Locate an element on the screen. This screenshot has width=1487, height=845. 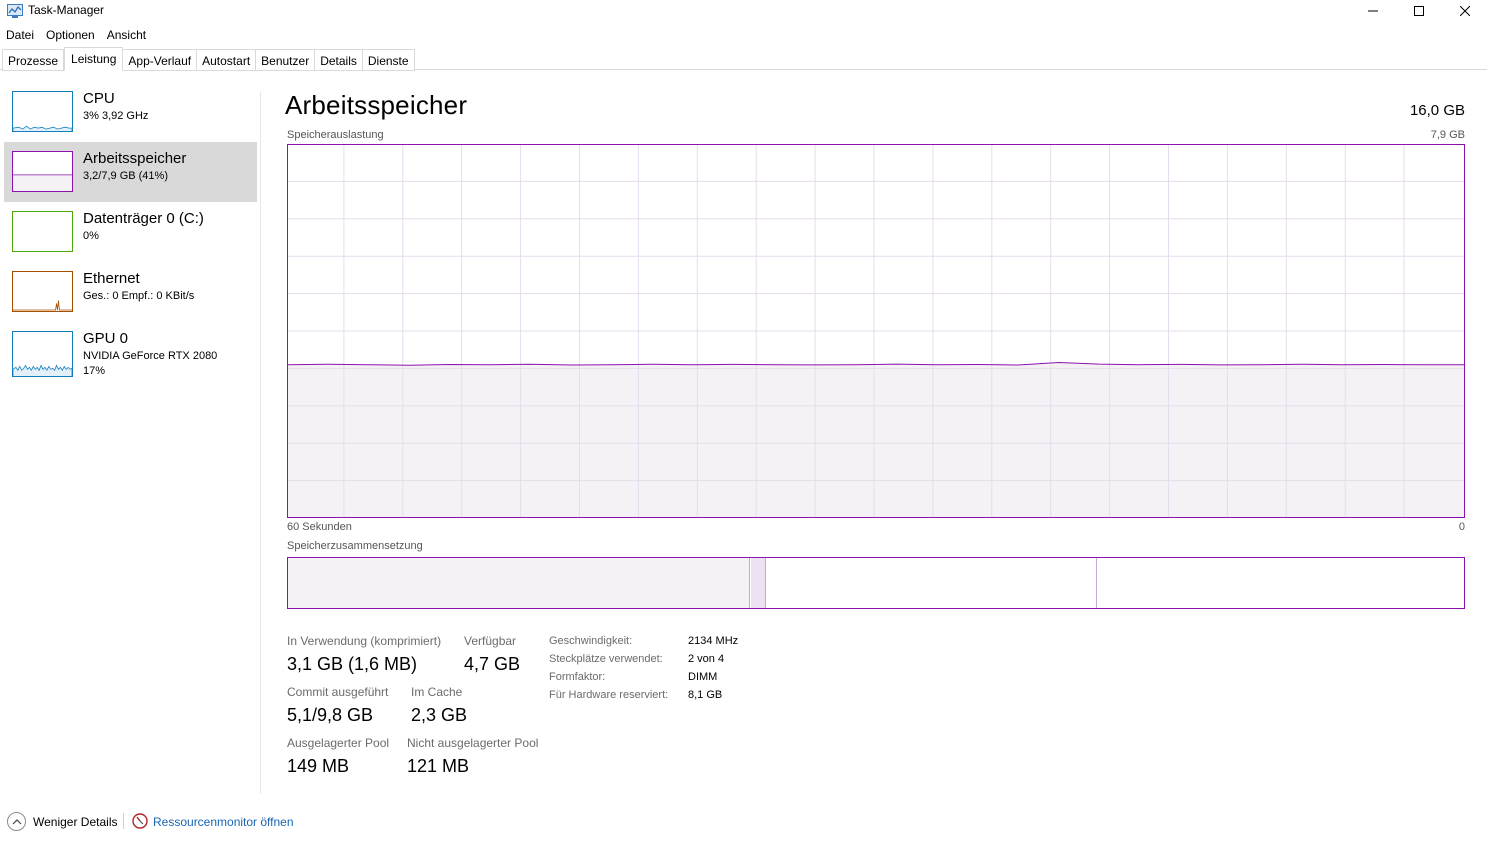
available-label: Verfügbar is located at coordinates (490, 641).